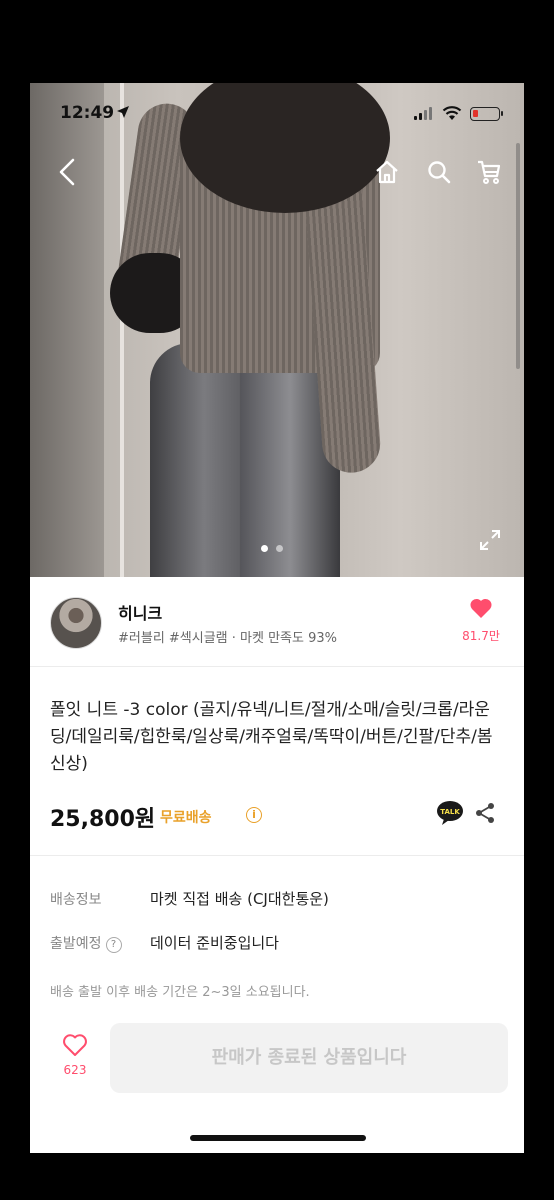 This screenshot has height=1200, width=554. I want to click on seller-avatar, so click(76, 623).